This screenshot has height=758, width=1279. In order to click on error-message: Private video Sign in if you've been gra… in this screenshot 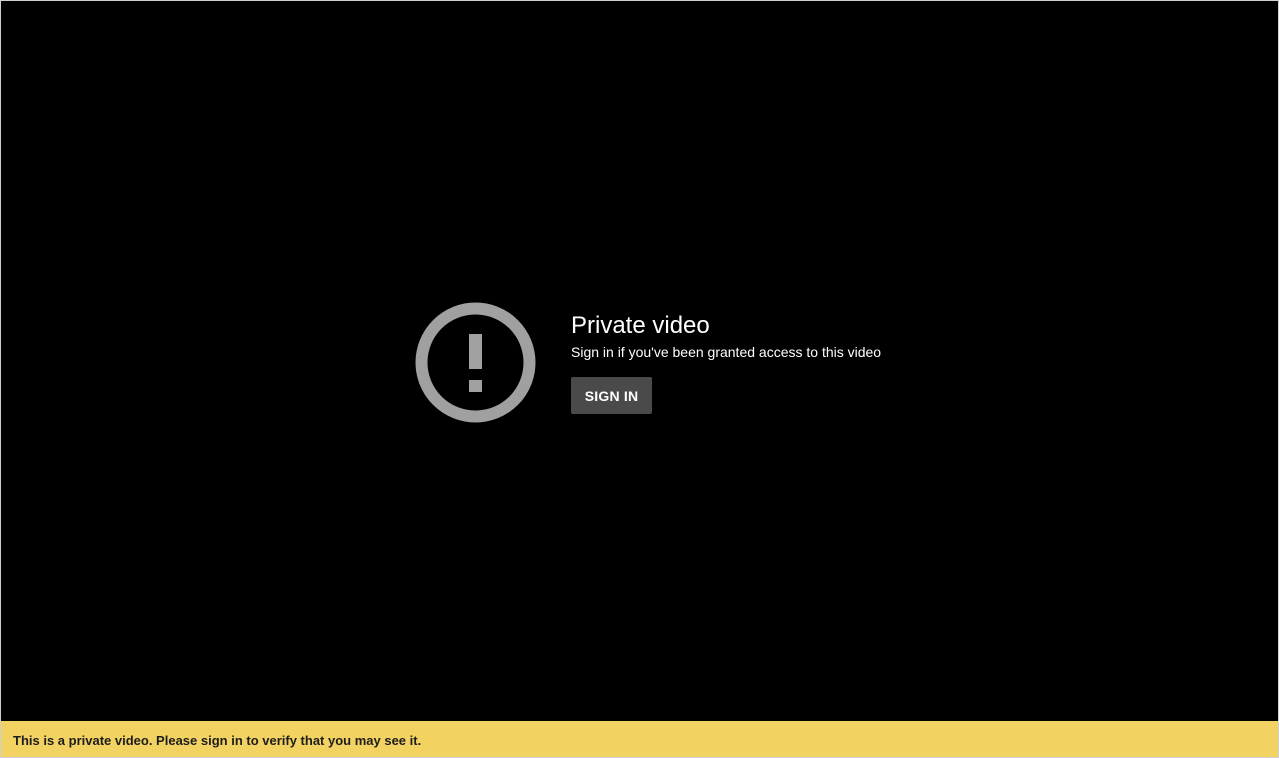, I will do `click(781, 362)`.